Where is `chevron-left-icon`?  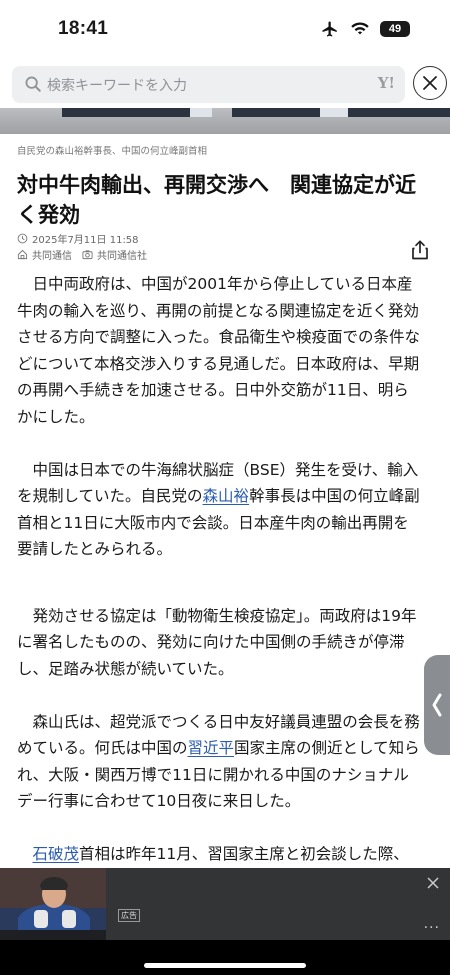
chevron-left-icon is located at coordinates (437, 705).